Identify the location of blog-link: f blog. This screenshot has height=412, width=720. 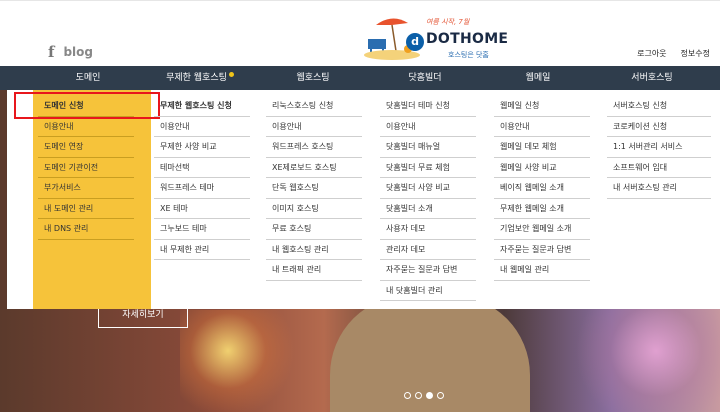
(70, 52).